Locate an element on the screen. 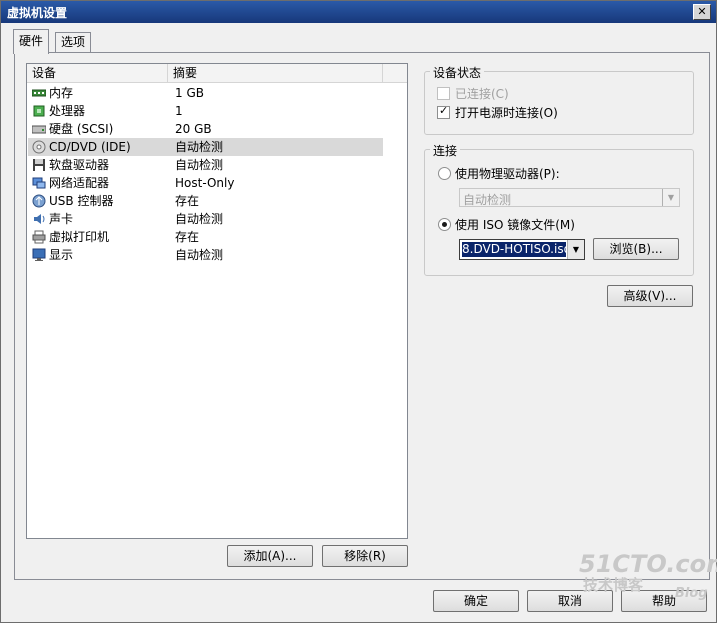  remove-button: 移除(R) is located at coordinates (365, 556).